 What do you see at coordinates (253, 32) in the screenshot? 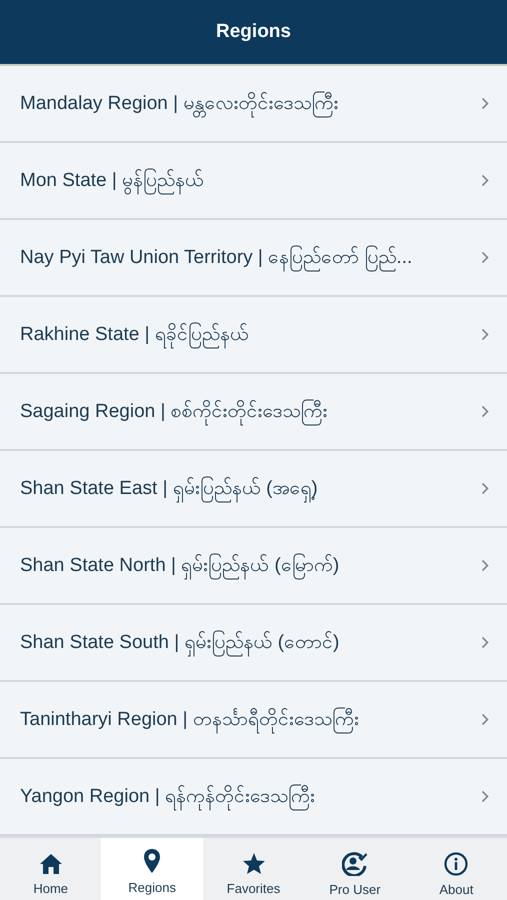
I see `page-title: Regions` at bounding box center [253, 32].